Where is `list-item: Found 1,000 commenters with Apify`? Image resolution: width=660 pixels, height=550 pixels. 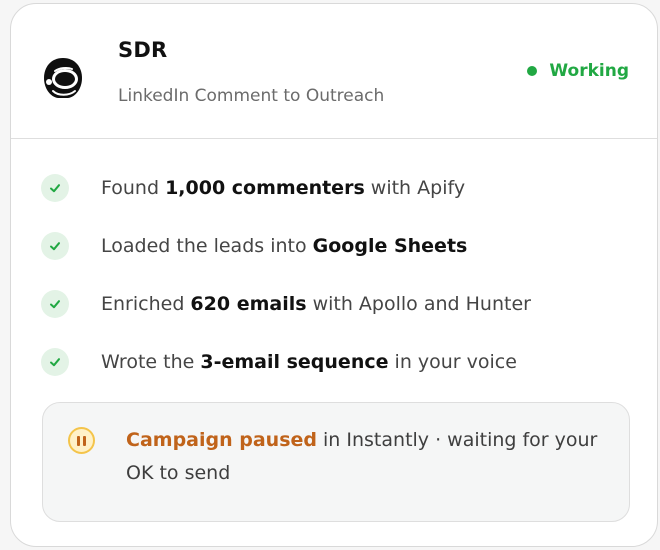 list-item: Found 1,000 commenters with Apify is located at coordinates (253, 188).